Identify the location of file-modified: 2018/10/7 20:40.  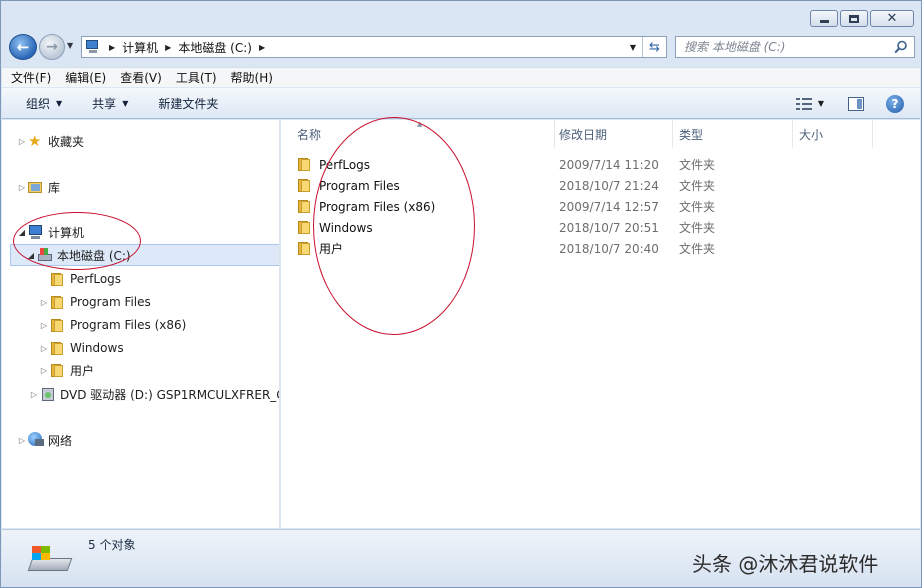
(609, 248).